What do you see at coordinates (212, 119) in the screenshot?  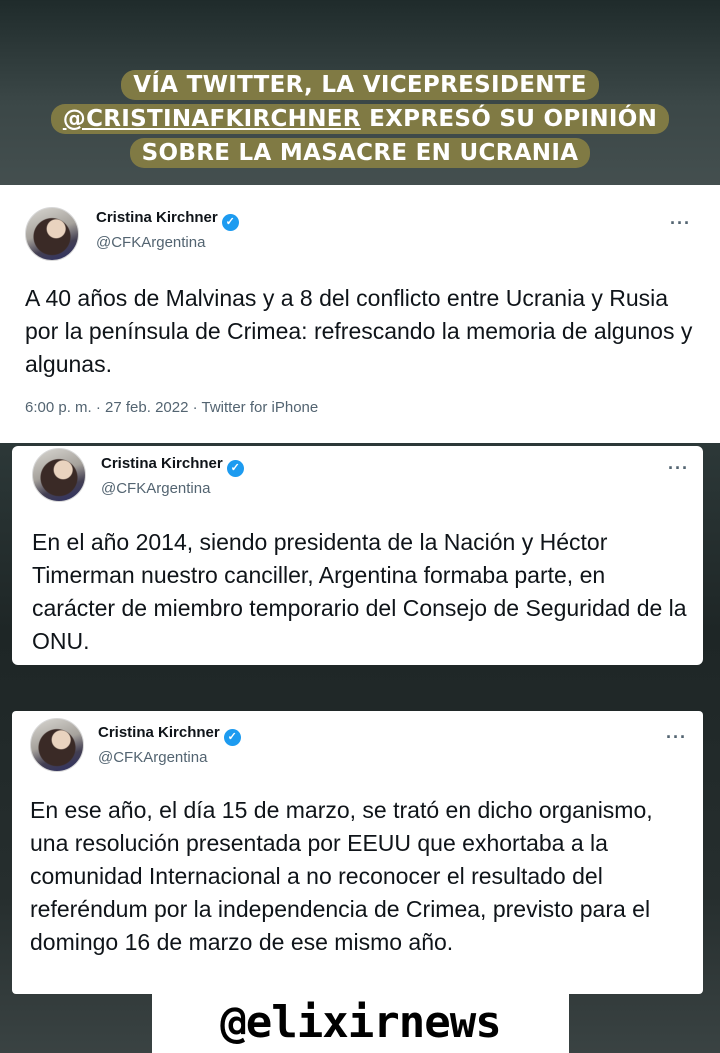 I see `headline-mention-link: @CRISTINAFKIRCHNER` at bounding box center [212, 119].